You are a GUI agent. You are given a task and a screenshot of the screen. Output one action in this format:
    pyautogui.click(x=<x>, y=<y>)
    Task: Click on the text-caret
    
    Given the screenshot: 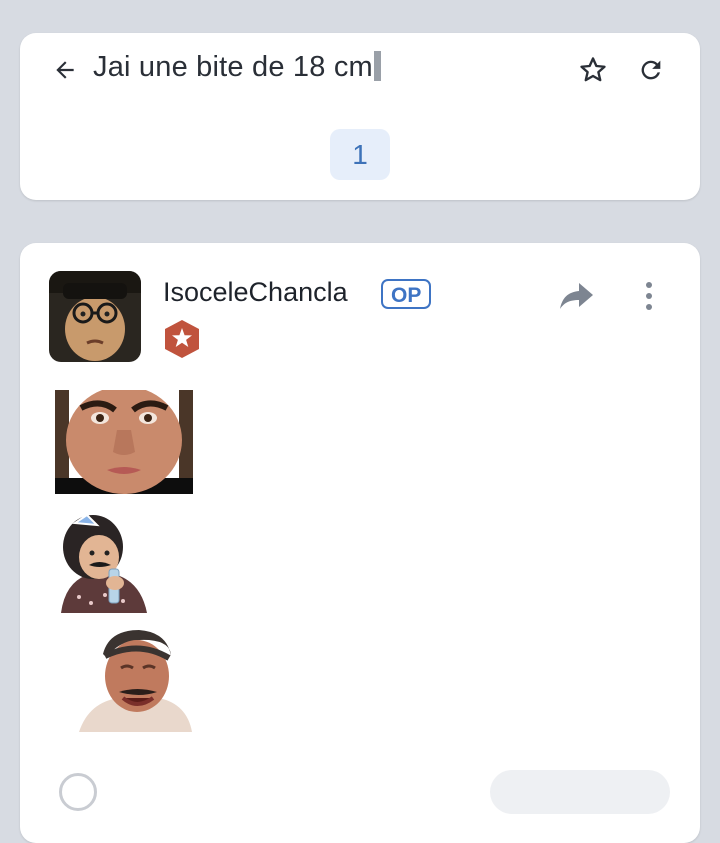 What is the action you would take?
    pyautogui.click(x=377, y=66)
    